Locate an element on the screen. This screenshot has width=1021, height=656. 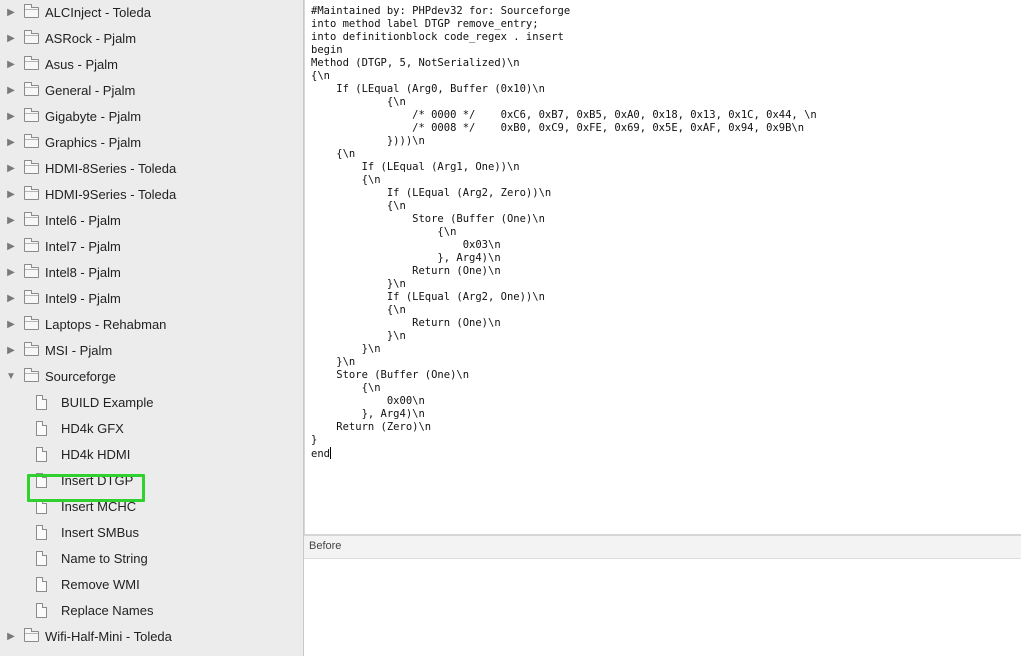
code-line: }, Arg4)\n is located at coordinates (406, 258).